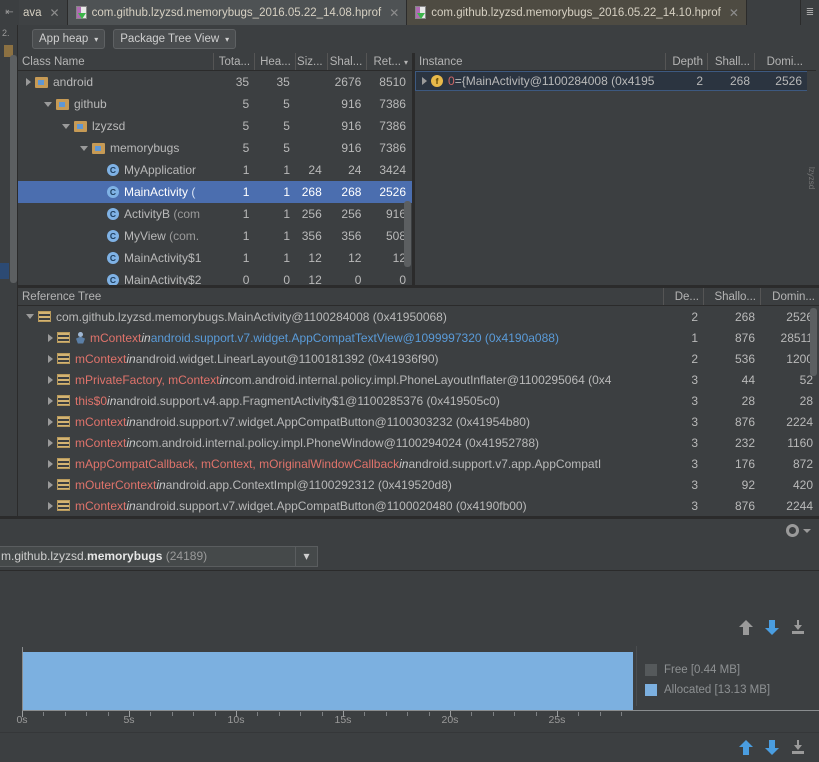 Image resolution: width=819 pixels, height=762 pixels. What do you see at coordinates (116, 337) in the screenshot?
I see `reference-field-name: mContext` at bounding box center [116, 337].